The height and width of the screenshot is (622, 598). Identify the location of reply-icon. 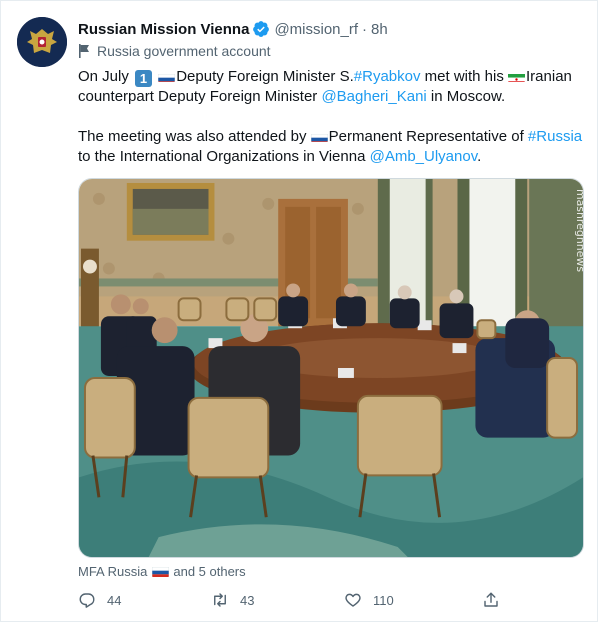
(87, 600).